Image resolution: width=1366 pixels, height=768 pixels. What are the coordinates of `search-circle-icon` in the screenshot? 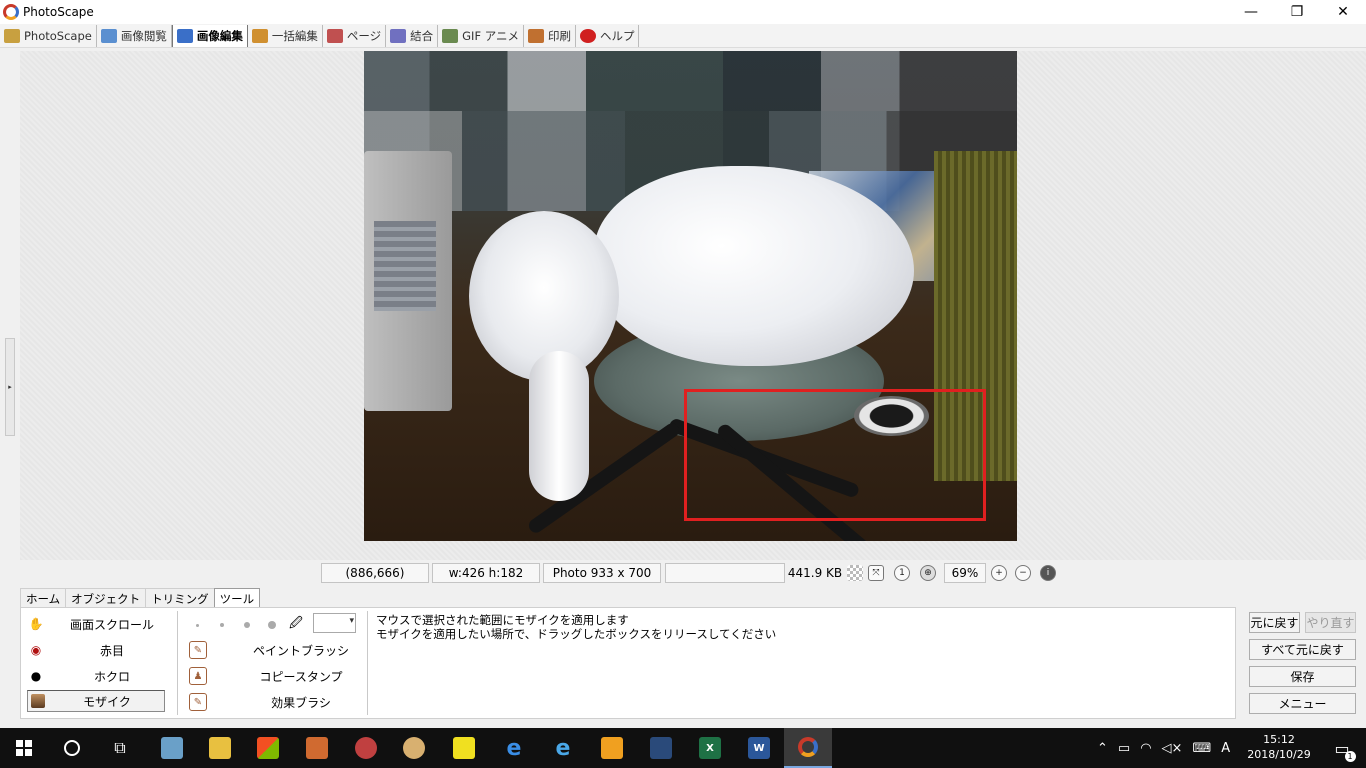 It's located at (72, 748).